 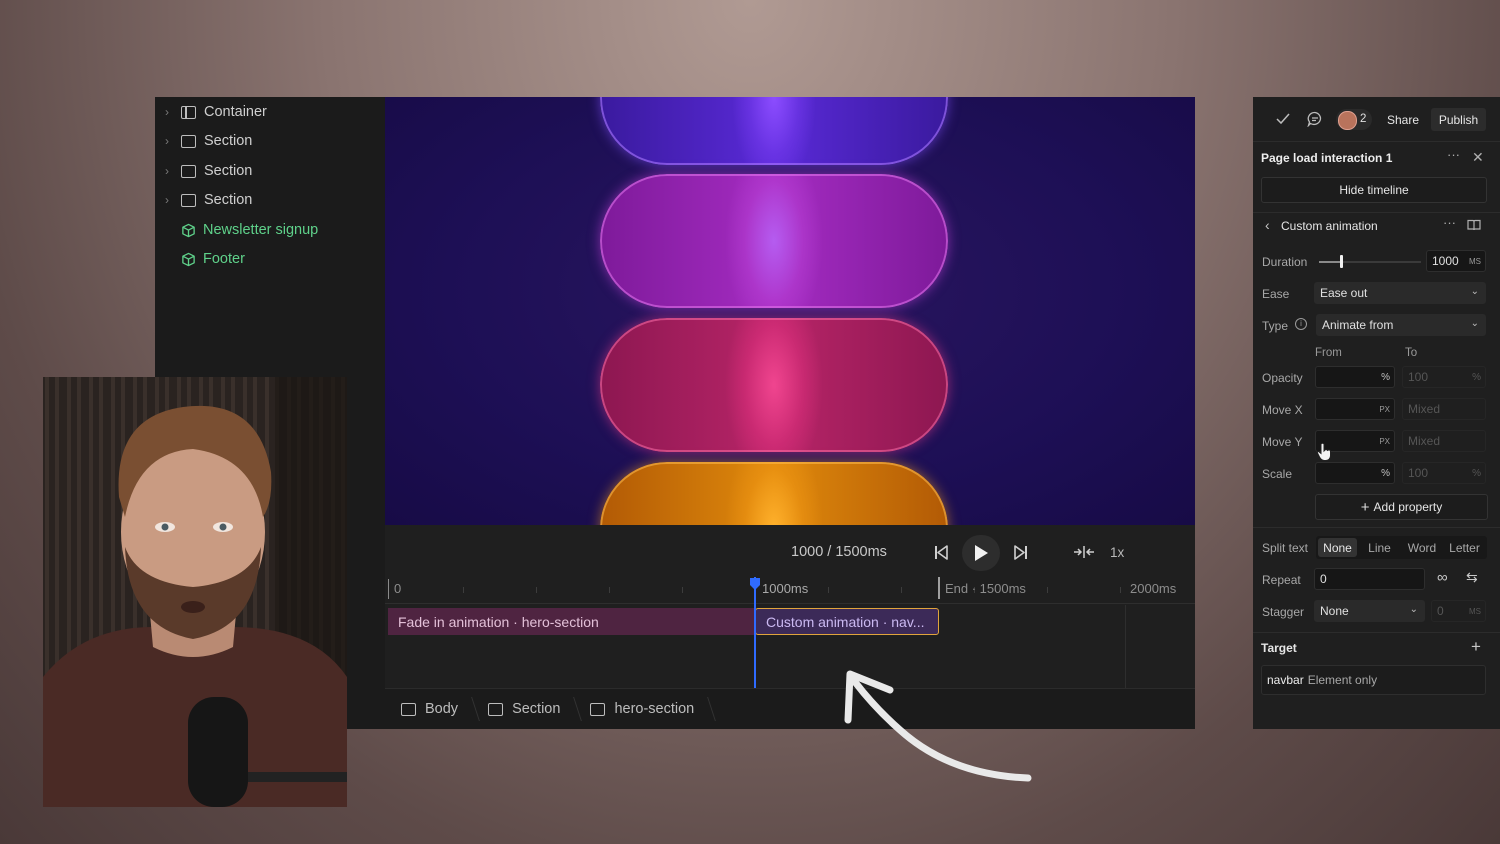 What do you see at coordinates (1444, 377) in the screenshot?
I see `opacity-to-input: 100 %` at bounding box center [1444, 377].